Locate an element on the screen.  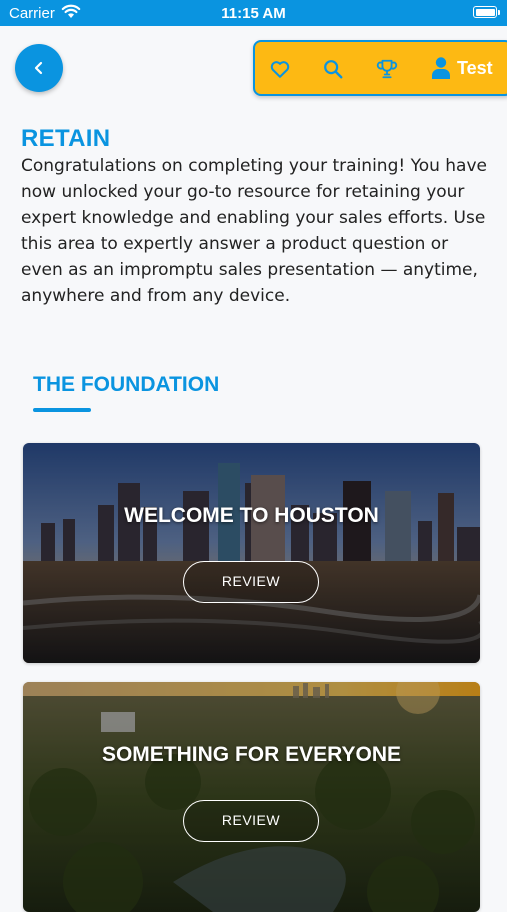
back-button is located at coordinates (39, 68).